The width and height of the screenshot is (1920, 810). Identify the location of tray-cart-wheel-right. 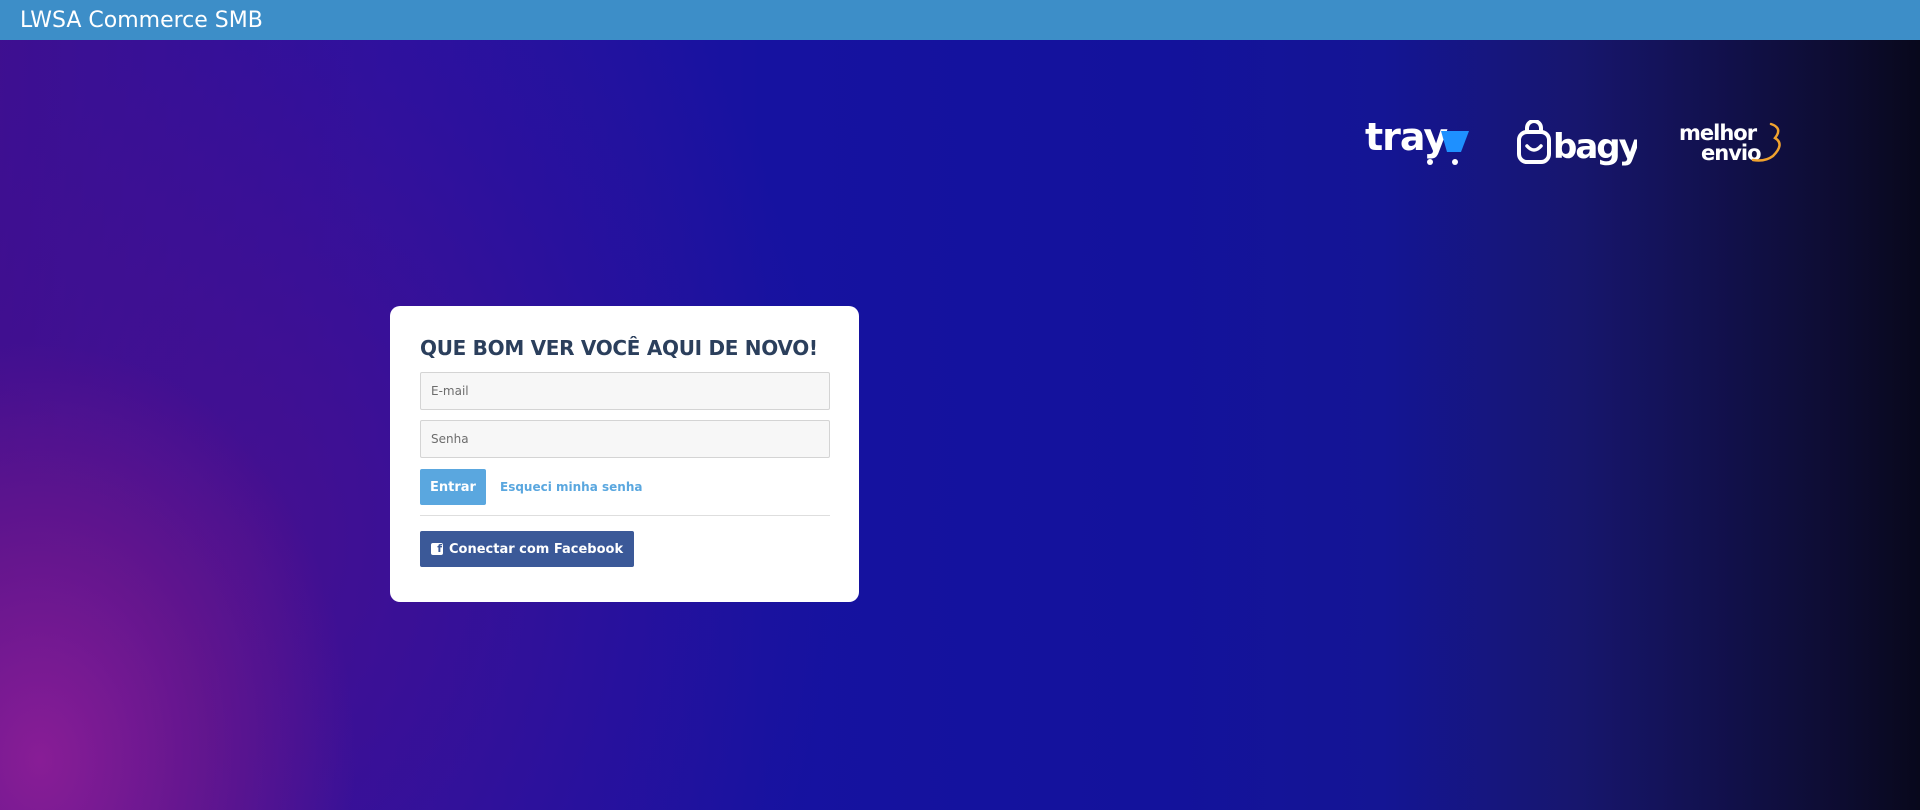
(1455, 162).